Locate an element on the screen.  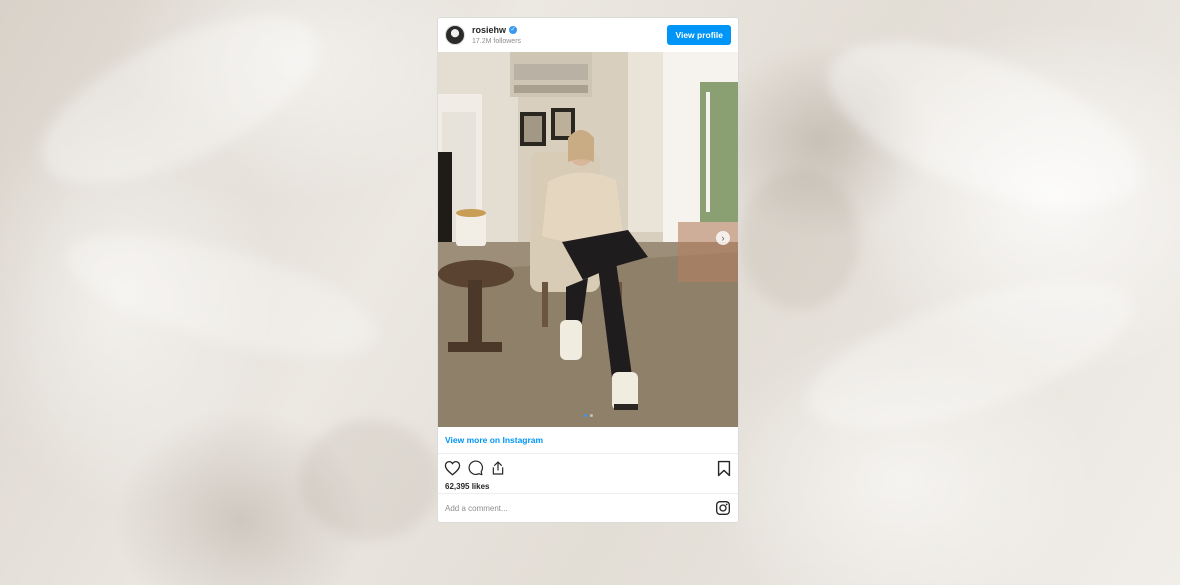
comment-input is located at coordinates (580, 508).